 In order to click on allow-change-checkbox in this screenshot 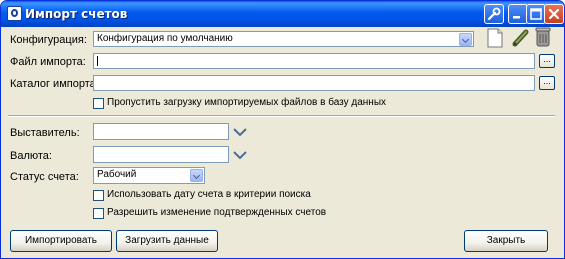, I will do `click(98, 213)`.